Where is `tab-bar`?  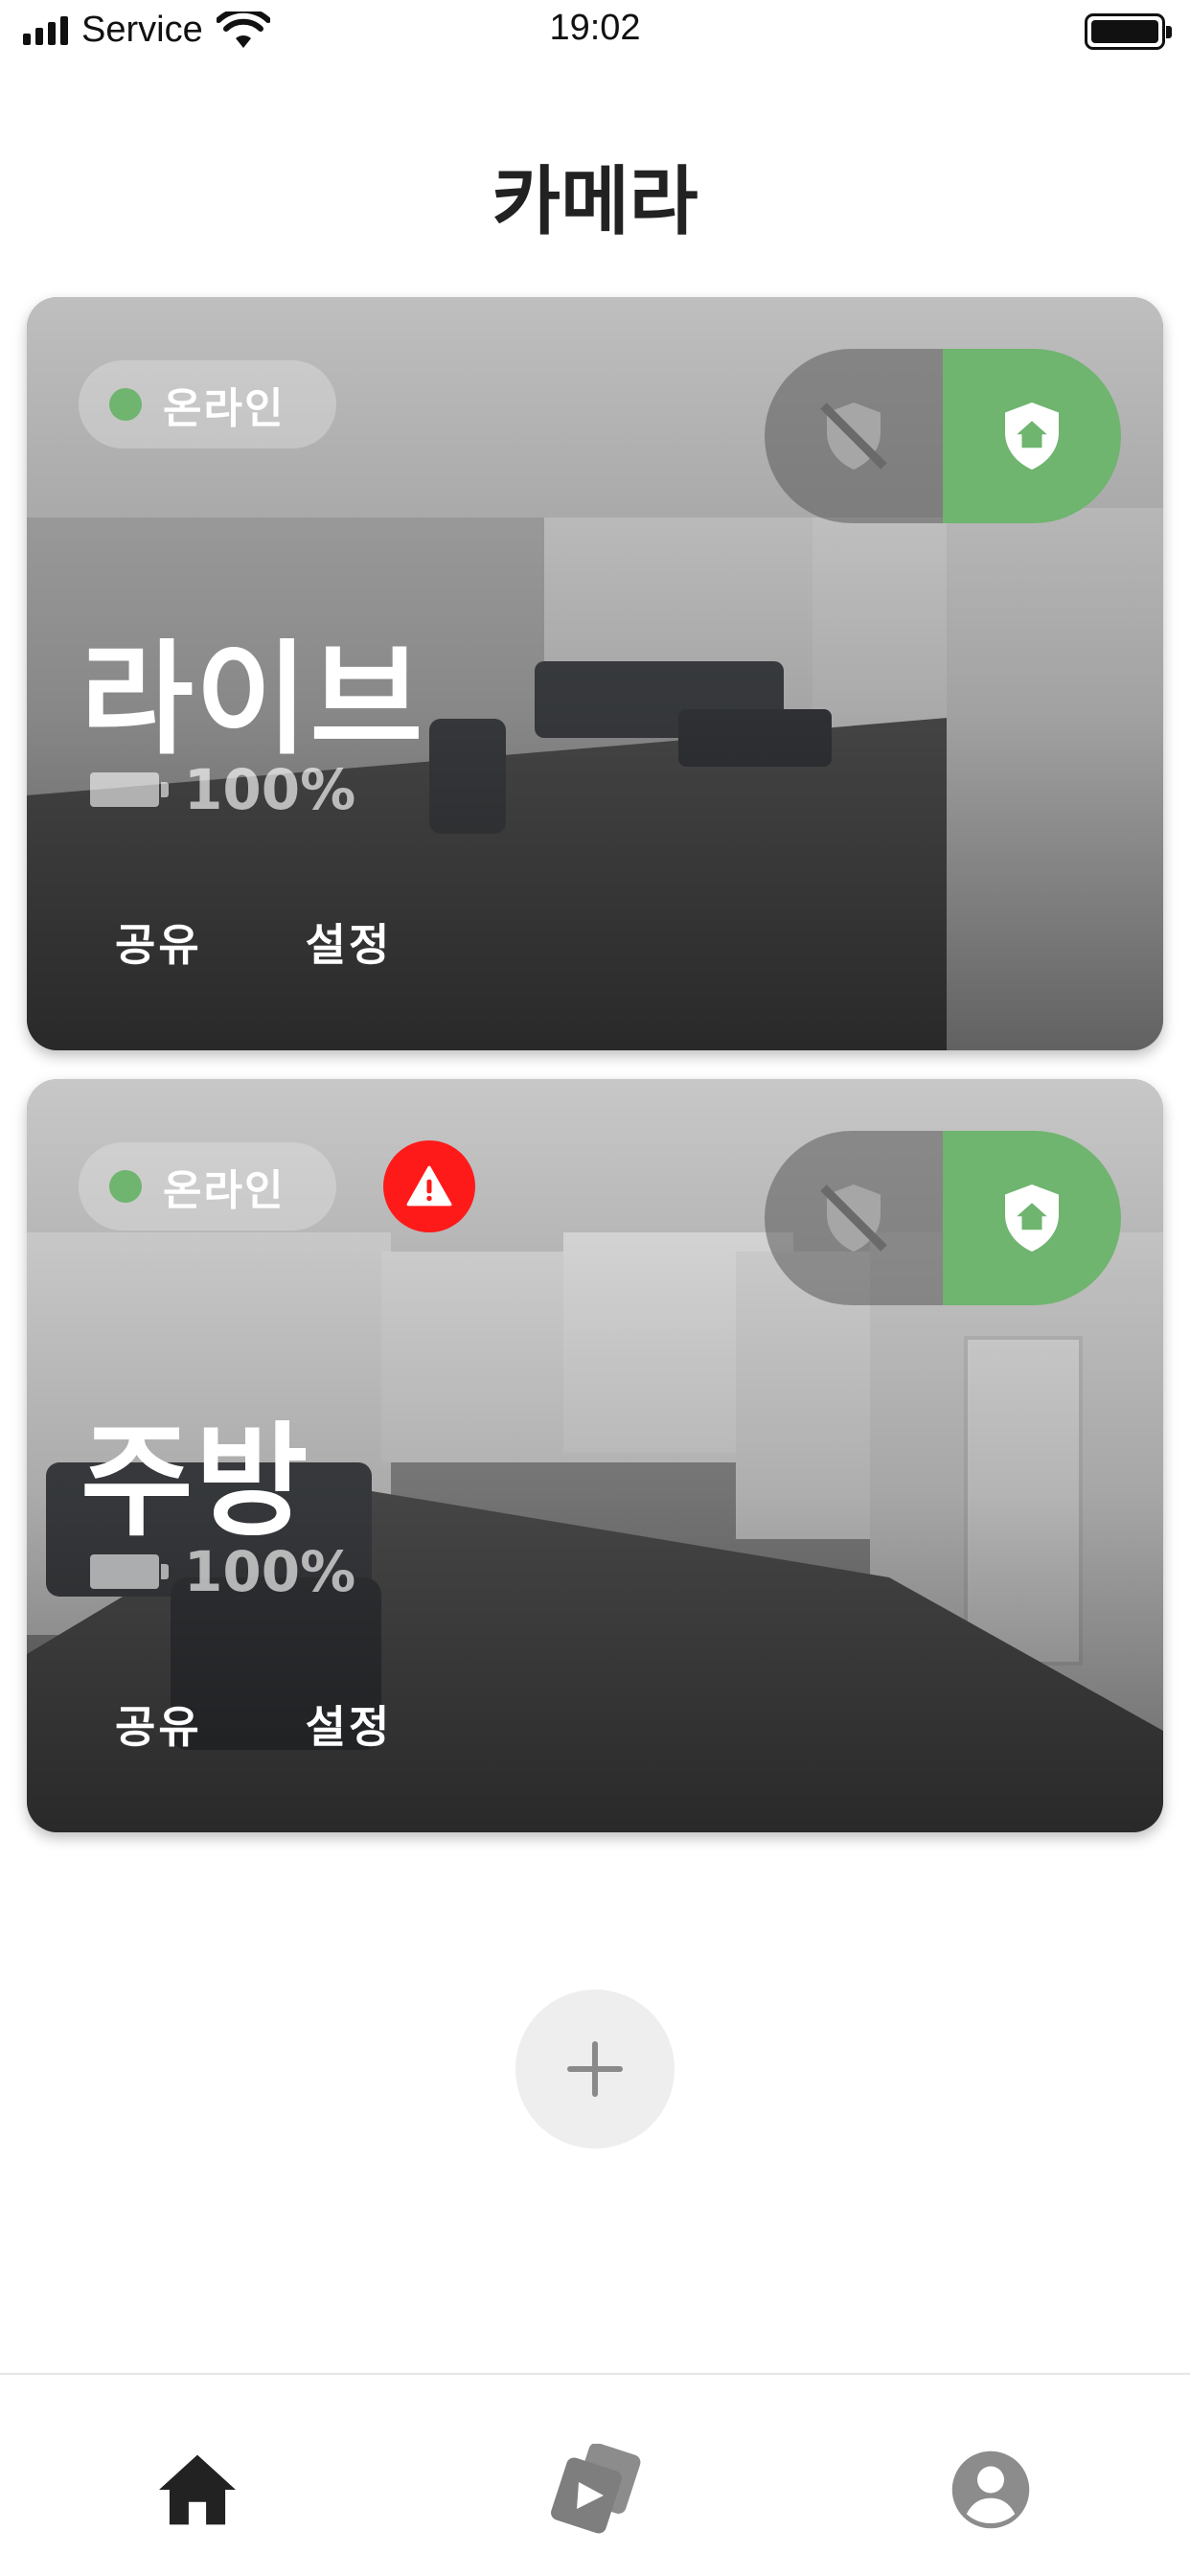
tab-bar is located at coordinates (595, 2474).